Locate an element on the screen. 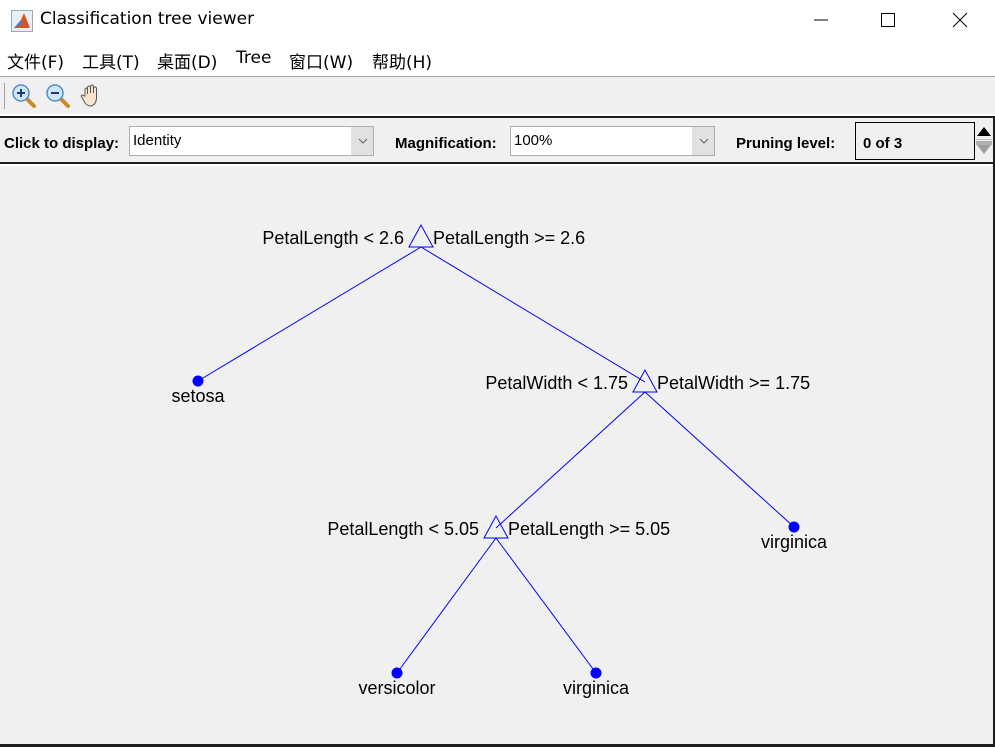  spin-down-icon is located at coordinates (984, 149).